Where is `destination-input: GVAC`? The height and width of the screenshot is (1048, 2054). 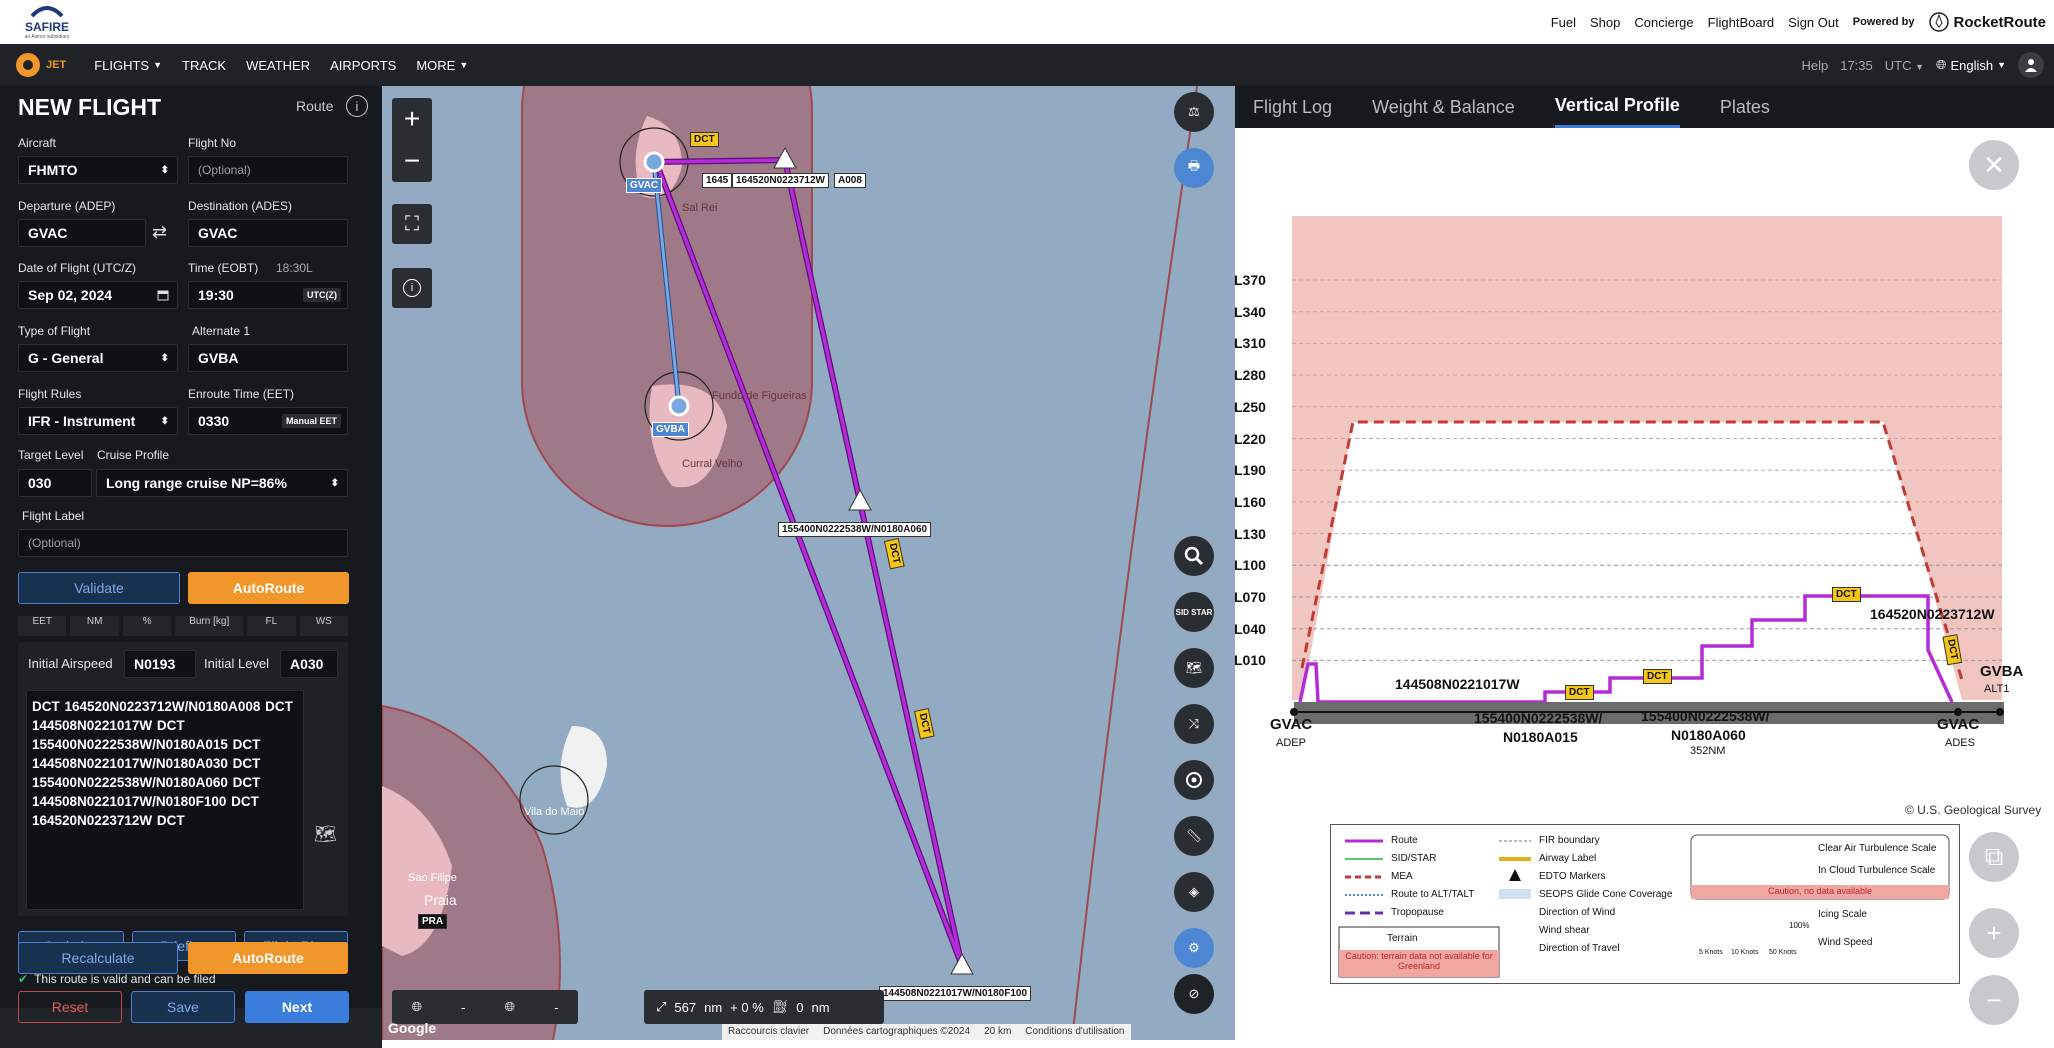 destination-input: GVAC is located at coordinates (268, 233).